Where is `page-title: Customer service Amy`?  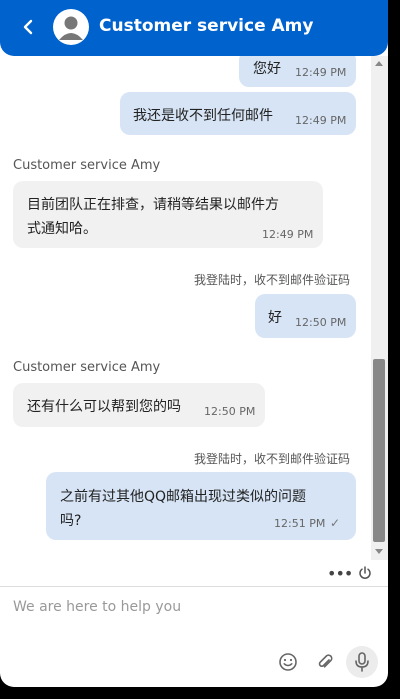
page-title: Customer service Amy is located at coordinates (206, 26).